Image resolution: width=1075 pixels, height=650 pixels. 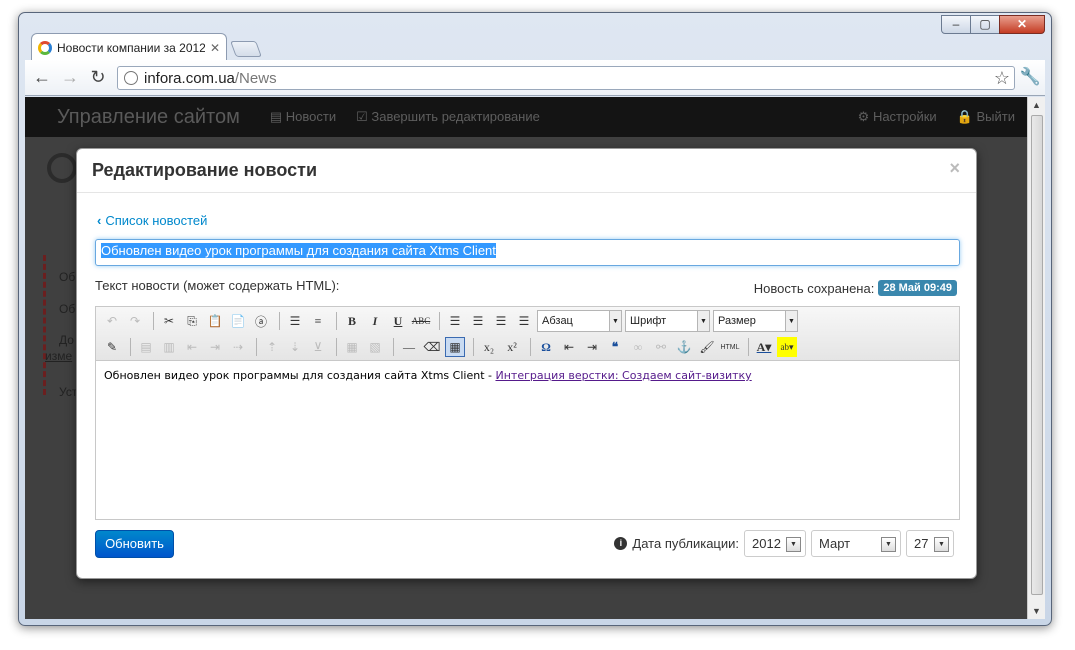 What do you see at coordinates (996, 116) in the screenshot?
I see `nav-item-logout-label: Выйти` at bounding box center [996, 116].